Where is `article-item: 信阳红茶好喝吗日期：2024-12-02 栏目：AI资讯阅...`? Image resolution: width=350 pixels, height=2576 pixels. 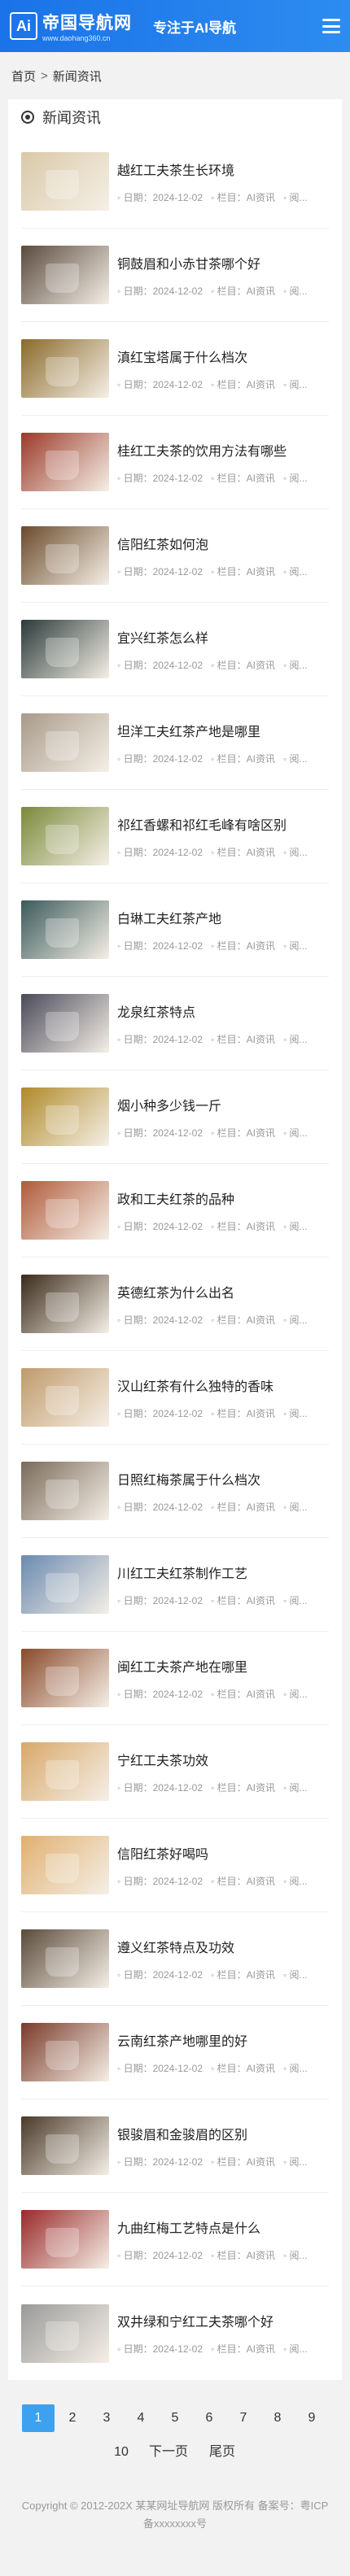 article-item: 信阳红茶好喝吗日期：2024-12-02 栏目：AI资讯阅... is located at coordinates (175, 1865).